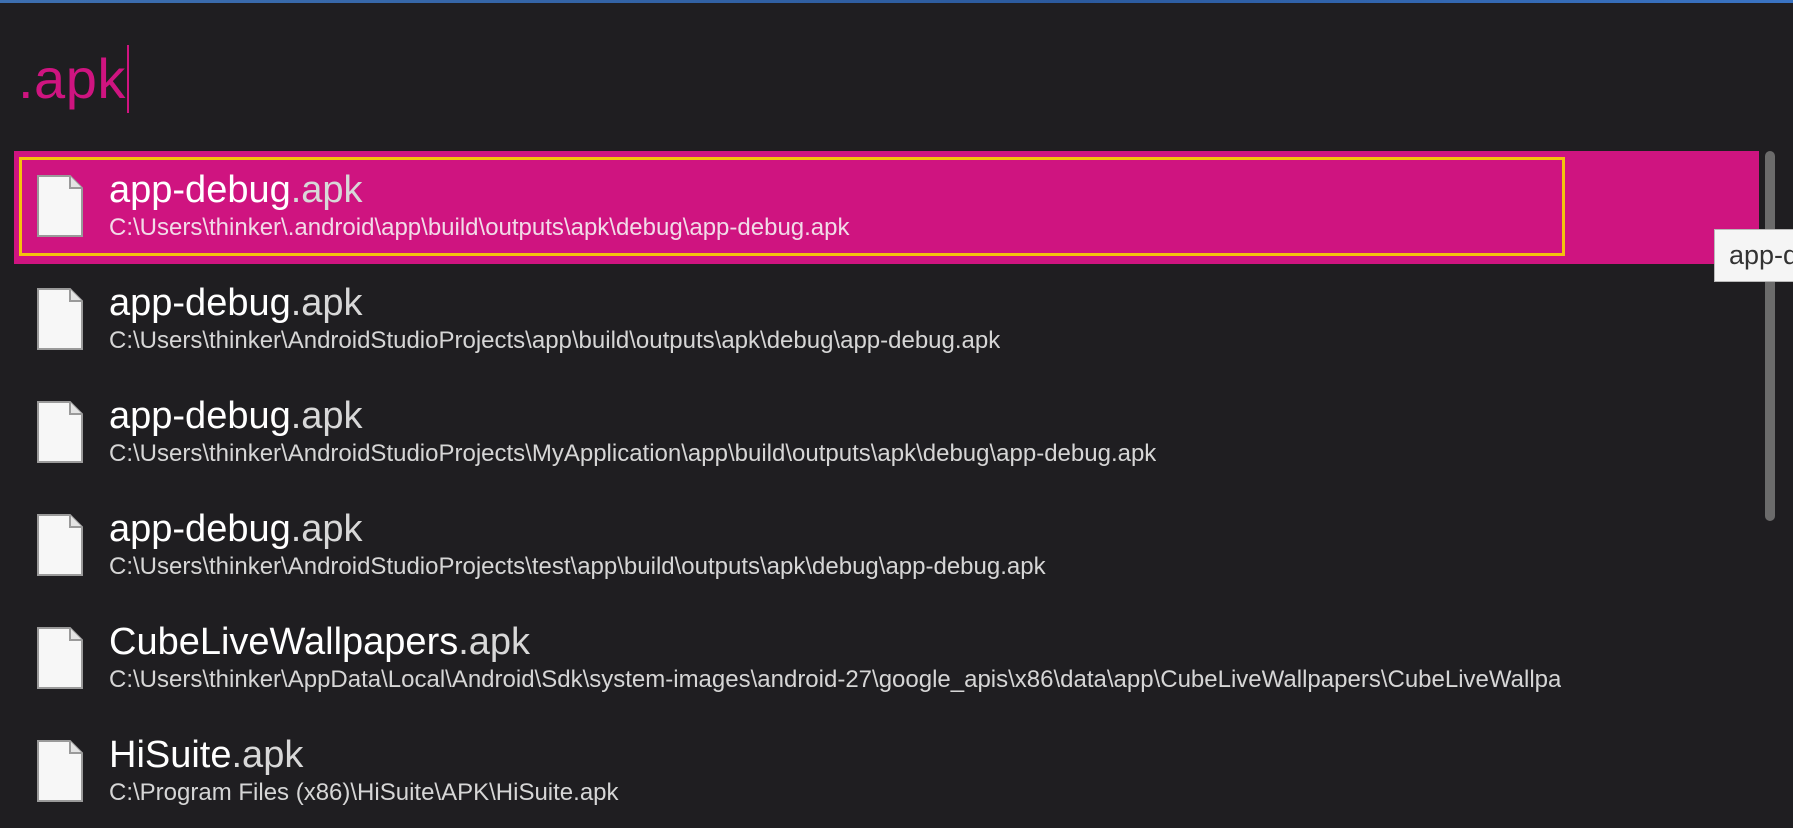  Describe the element at coordinates (1753, 255) in the screenshot. I see `tooltip: app-d` at that location.